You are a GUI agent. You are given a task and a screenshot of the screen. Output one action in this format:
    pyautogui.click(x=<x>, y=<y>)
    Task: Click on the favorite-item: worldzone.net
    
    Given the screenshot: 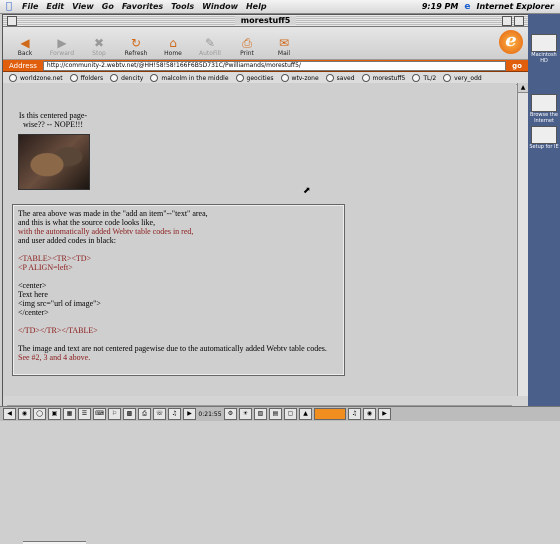 What is the action you would take?
    pyautogui.click(x=36, y=78)
    